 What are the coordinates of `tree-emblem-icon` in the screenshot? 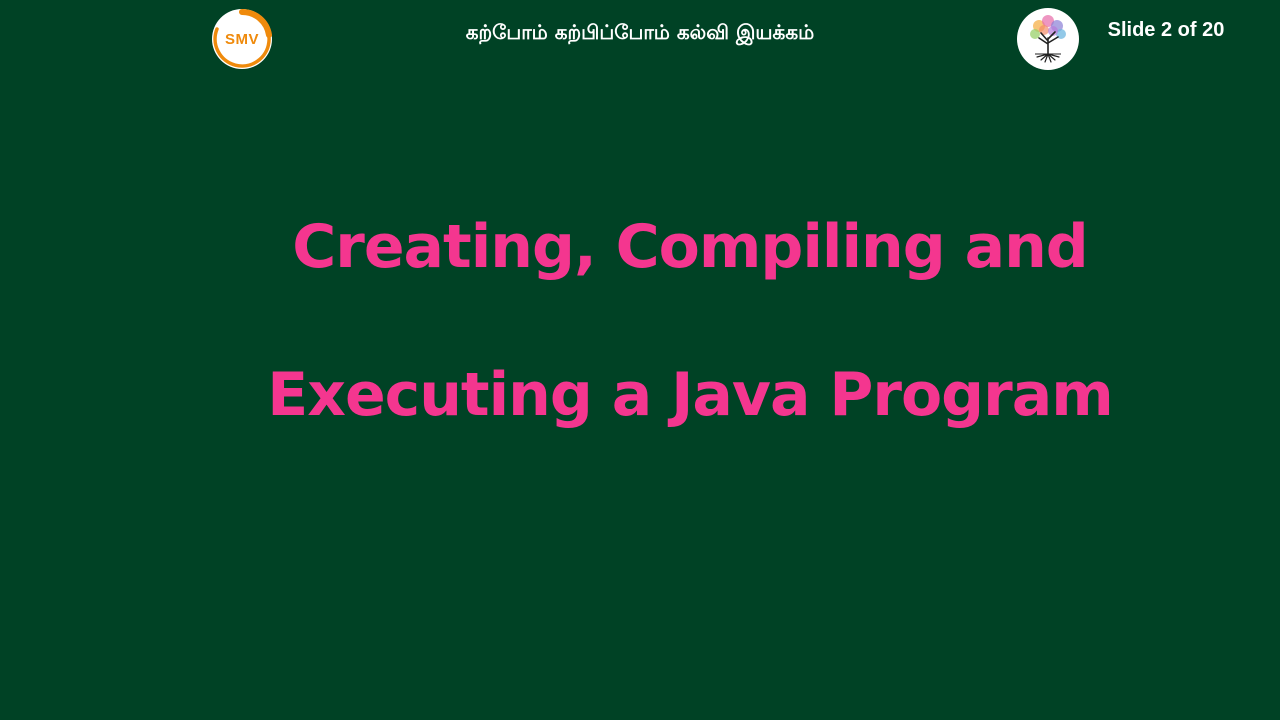 It's located at (1048, 39).